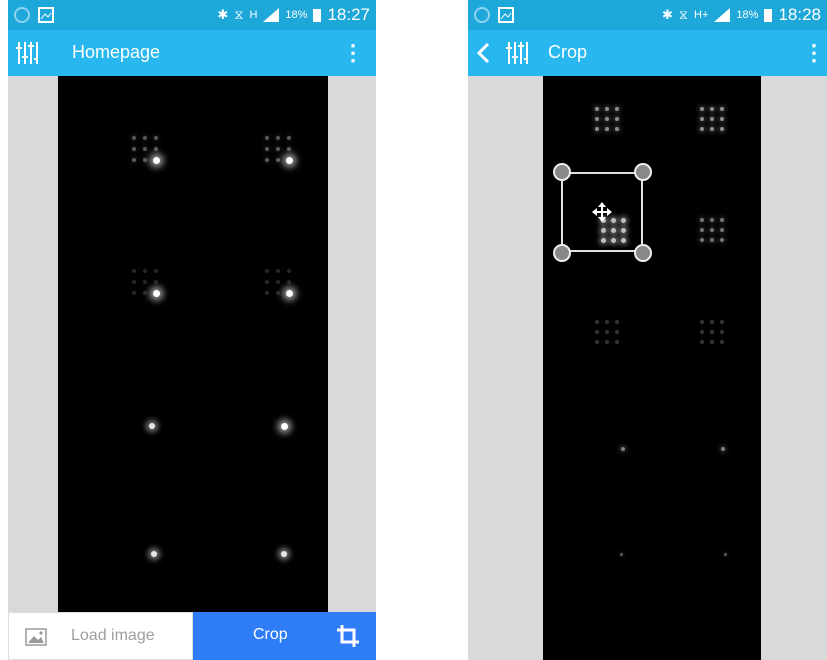 Image resolution: width=827 pixels, height=660 pixels. I want to click on network-type: H, so click(253, 15).